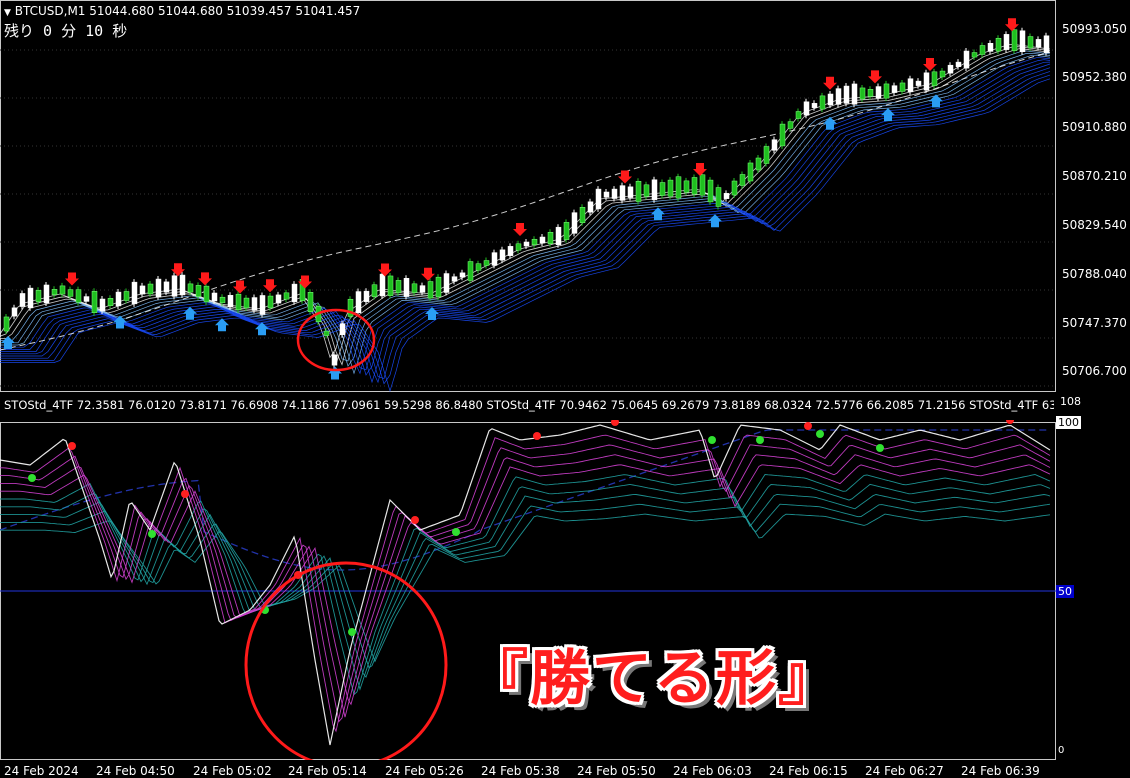 The image size is (1130, 778). Describe the element at coordinates (232, 771) in the screenshot. I see `time-axis-label: 24 Feb 05:02` at that location.